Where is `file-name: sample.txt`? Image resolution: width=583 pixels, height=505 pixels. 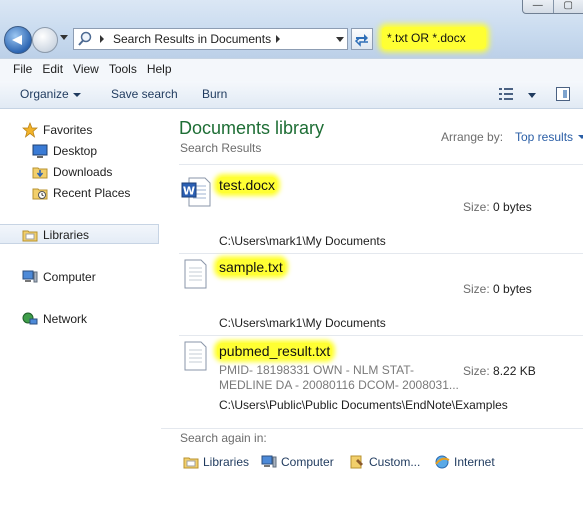 file-name: sample.txt is located at coordinates (251, 267).